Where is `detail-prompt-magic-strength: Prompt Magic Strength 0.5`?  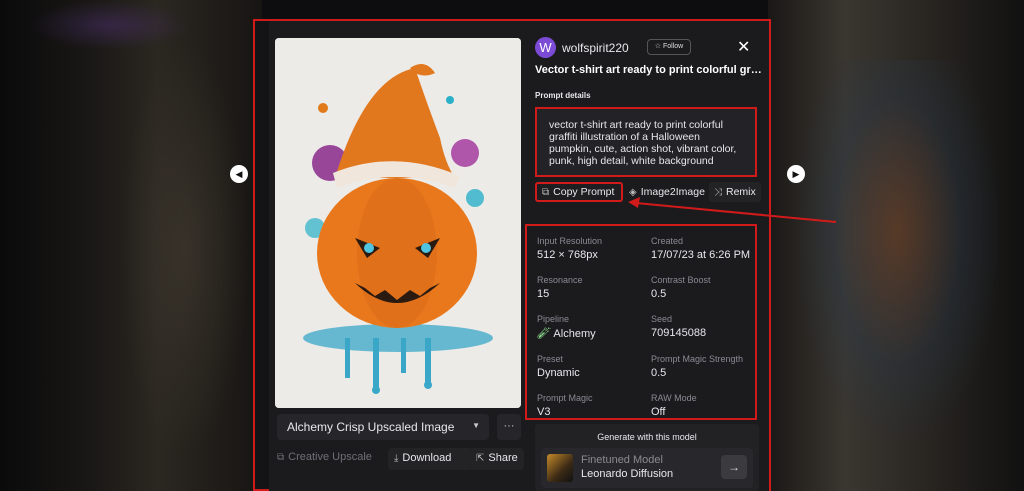
detail-prompt-magic-strength: Prompt Magic Strength 0.5 is located at coordinates (697, 366).